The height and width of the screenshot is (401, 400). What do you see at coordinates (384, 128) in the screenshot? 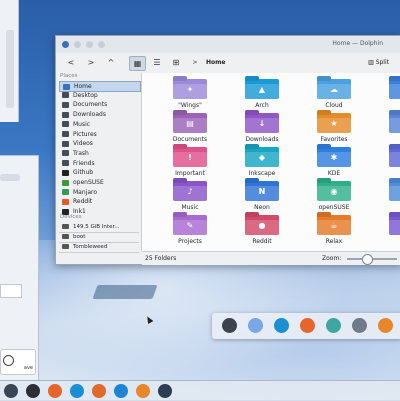
I see `folder-item: Do` at bounding box center [384, 128].